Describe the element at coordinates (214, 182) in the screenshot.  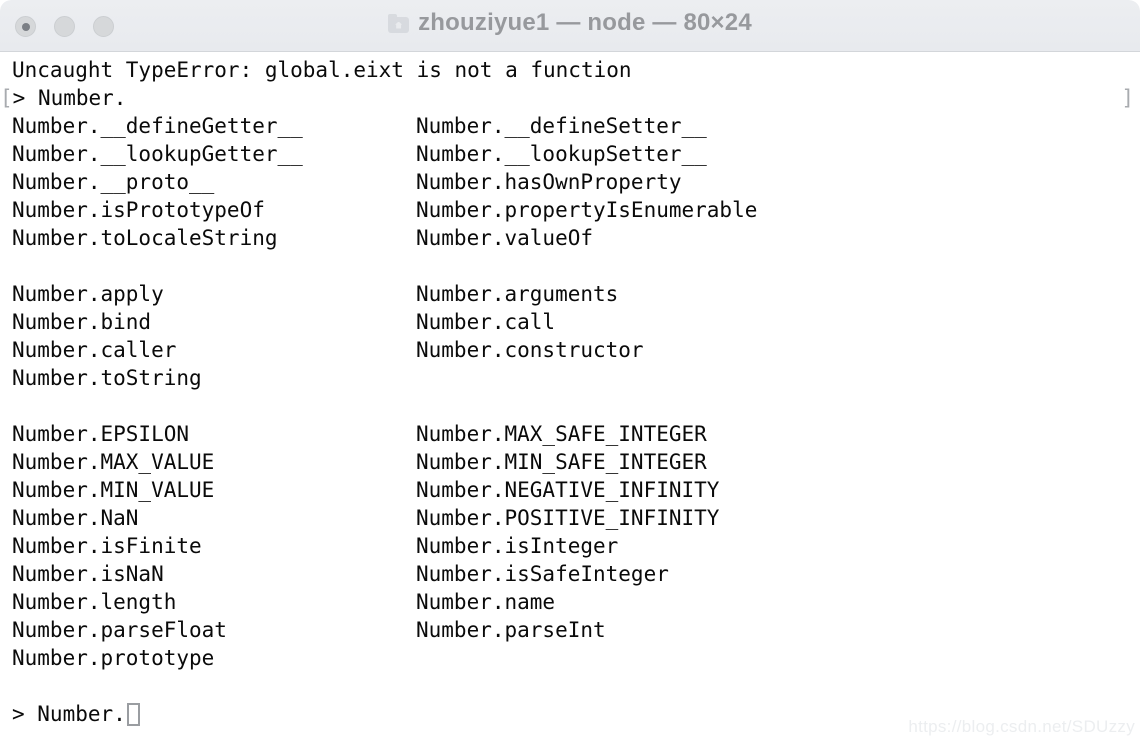
I see `completion-item: Number.__proto__` at that location.